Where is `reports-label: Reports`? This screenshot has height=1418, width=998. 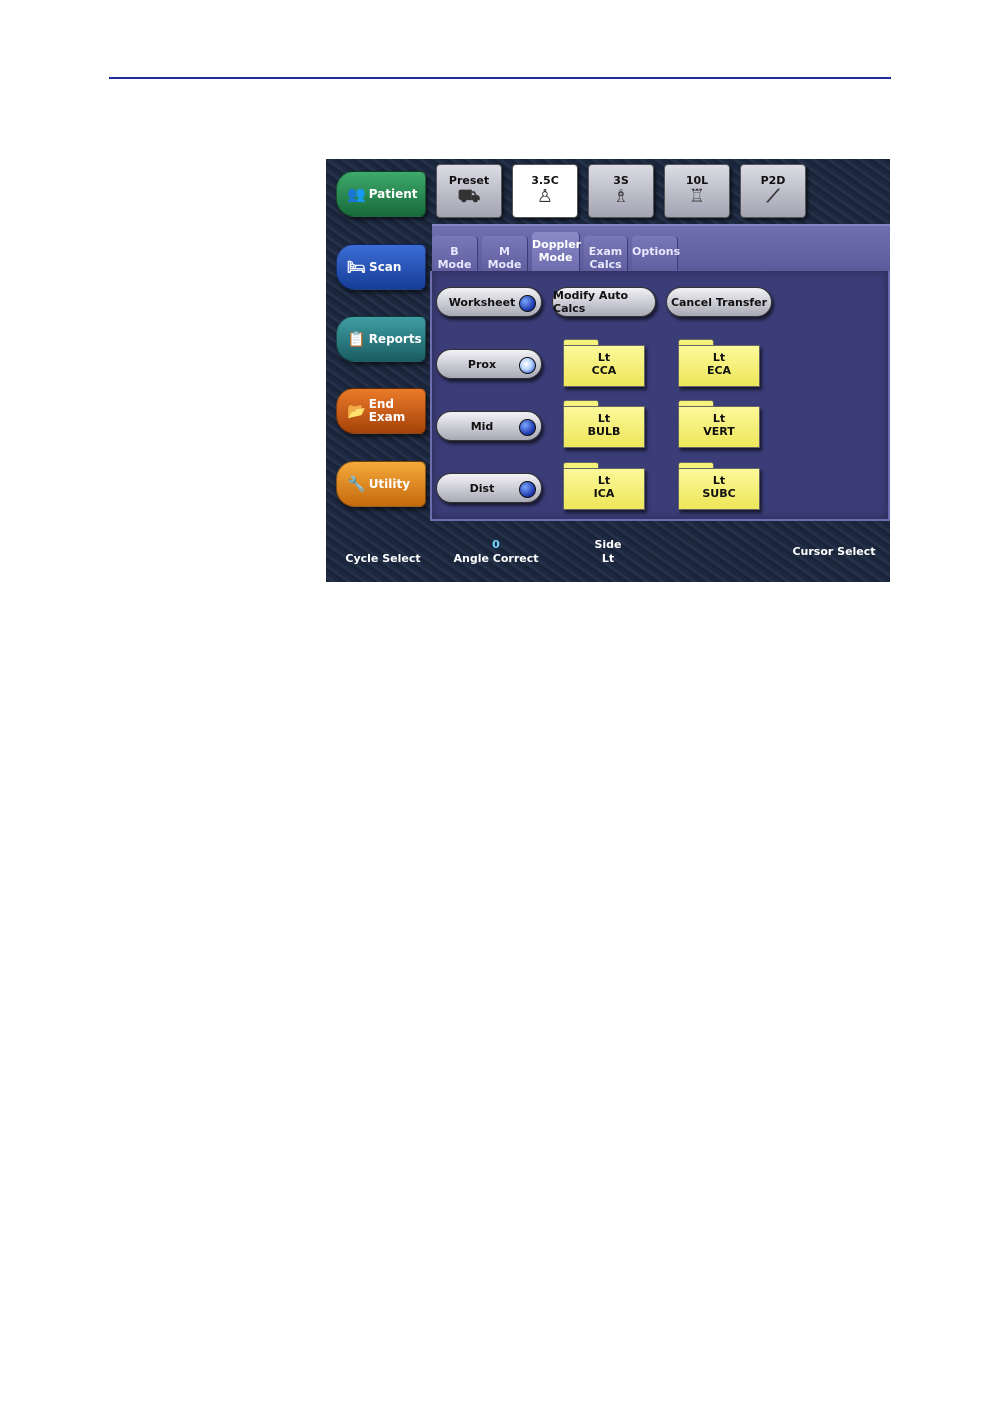
reports-label: Reports is located at coordinates (395, 339).